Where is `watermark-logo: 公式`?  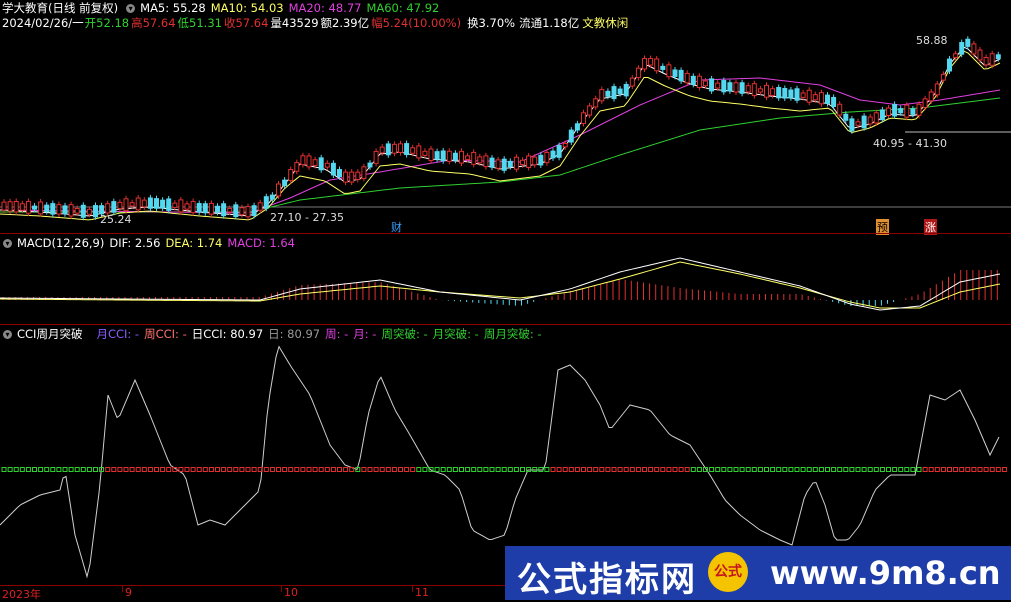
watermark-logo: 公式 is located at coordinates (728, 572).